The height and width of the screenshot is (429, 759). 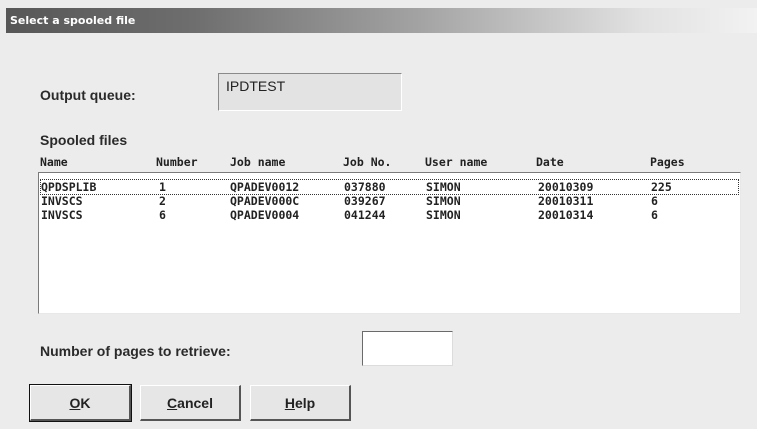 I want to click on column-header-name: Name, so click(x=54, y=162).